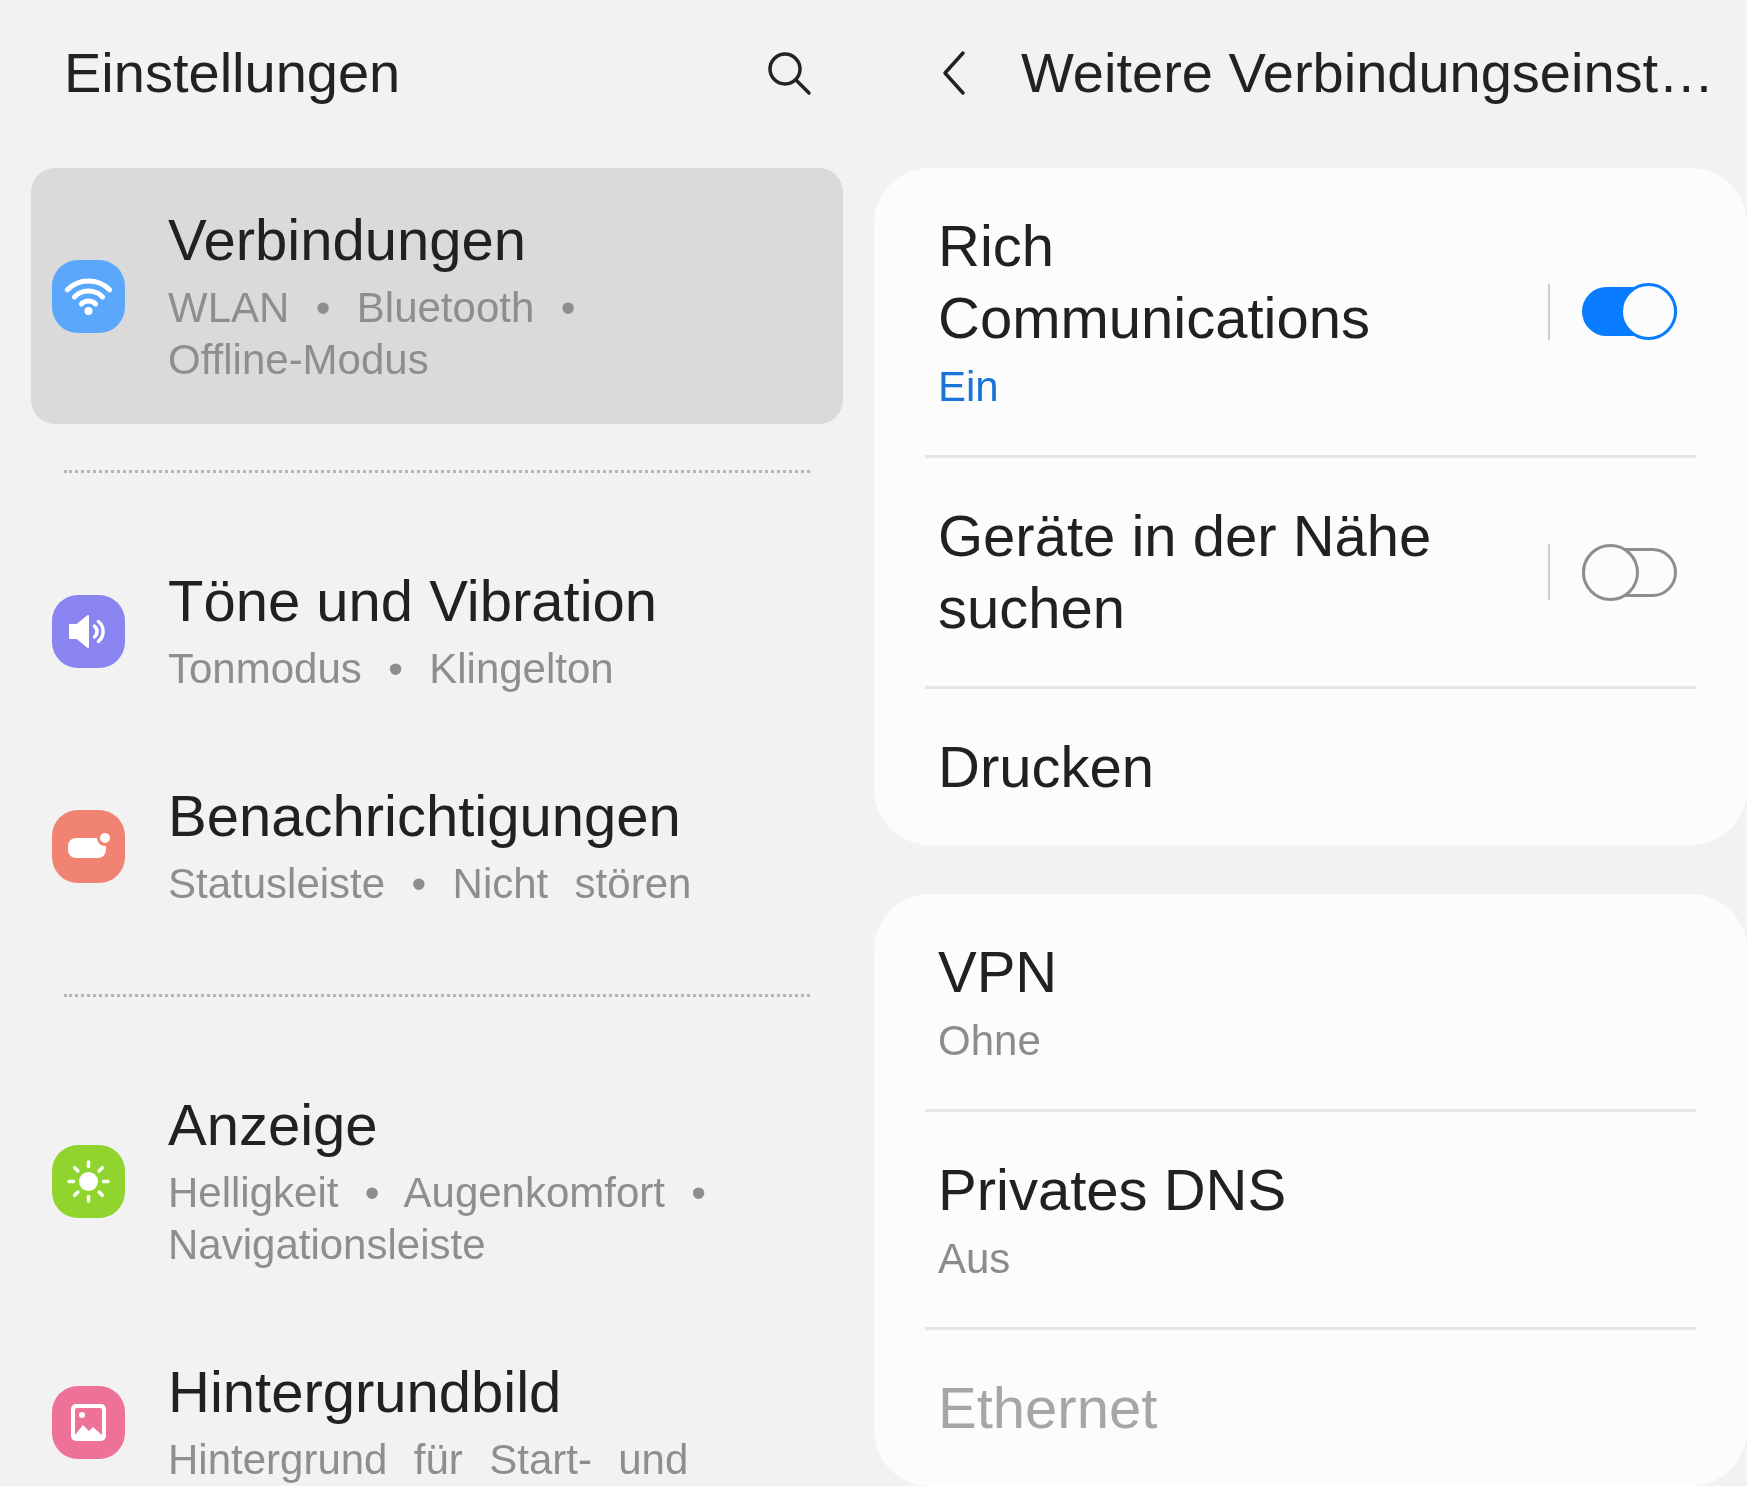 Image resolution: width=1747 pixels, height=1486 pixels. What do you see at coordinates (425, 816) in the screenshot?
I see `item-title: Benachrichtigungen` at bounding box center [425, 816].